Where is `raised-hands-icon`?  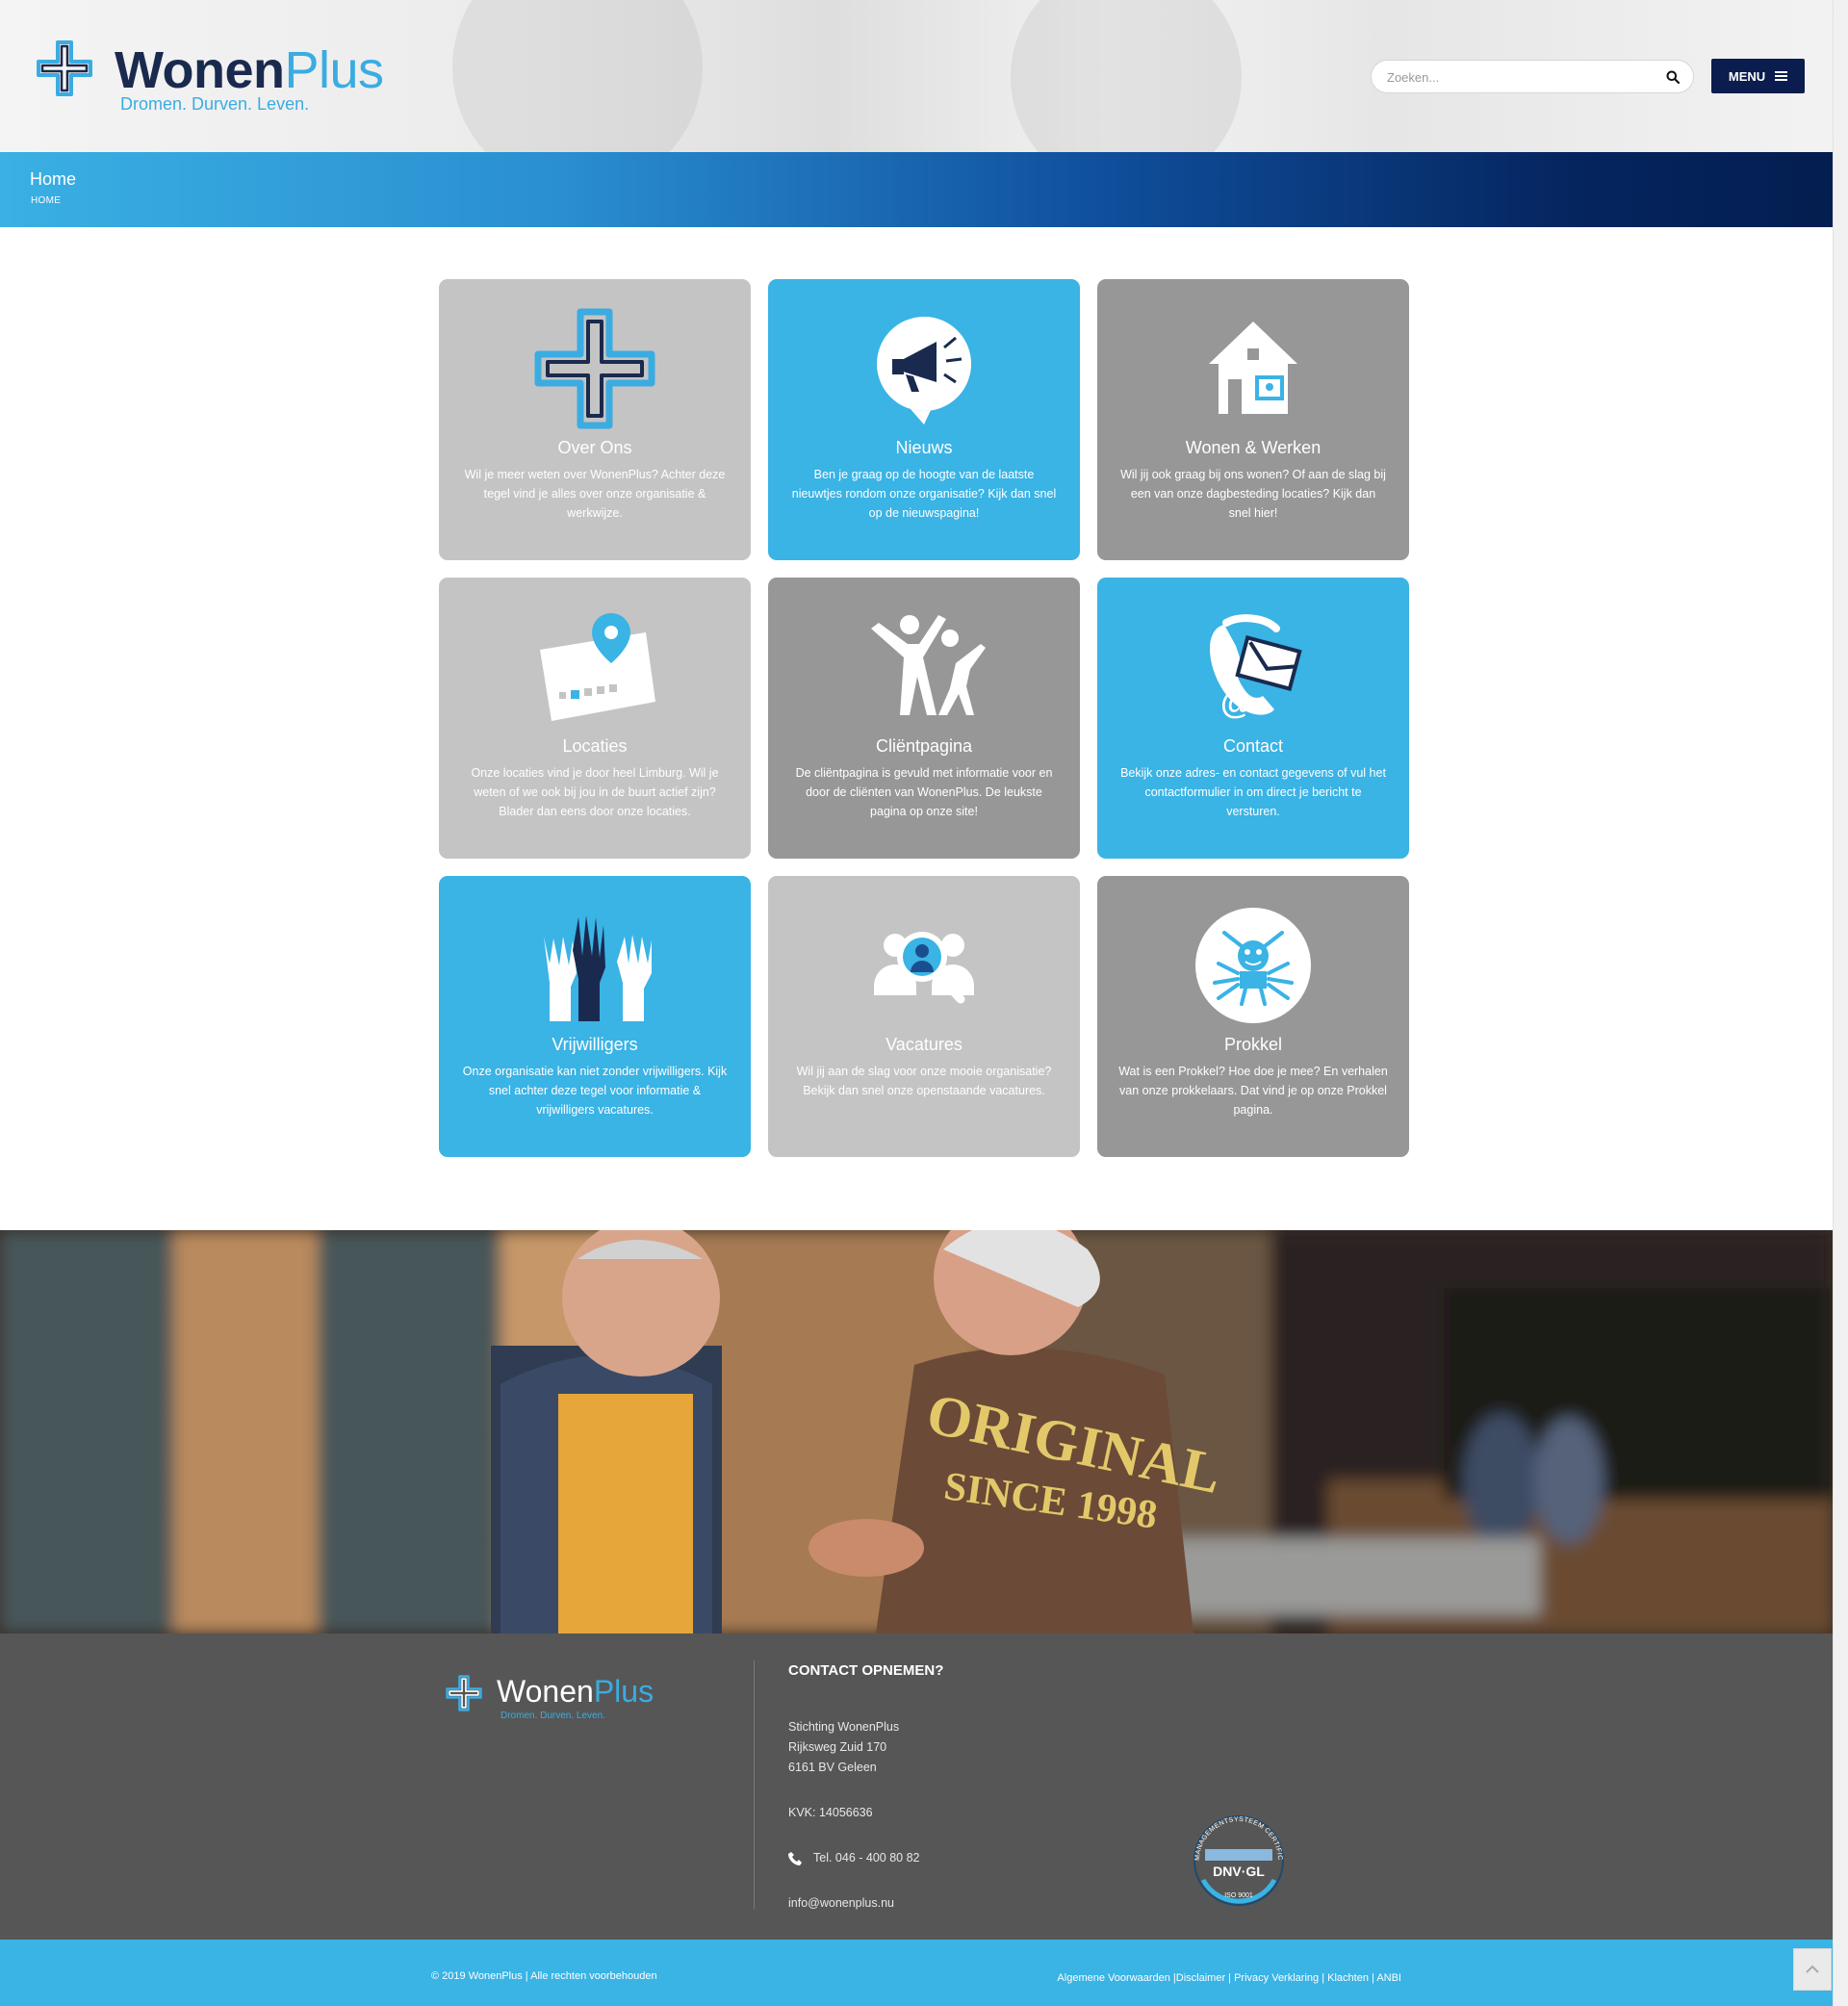 raised-hands-icon is located at coordinates (598, 968).